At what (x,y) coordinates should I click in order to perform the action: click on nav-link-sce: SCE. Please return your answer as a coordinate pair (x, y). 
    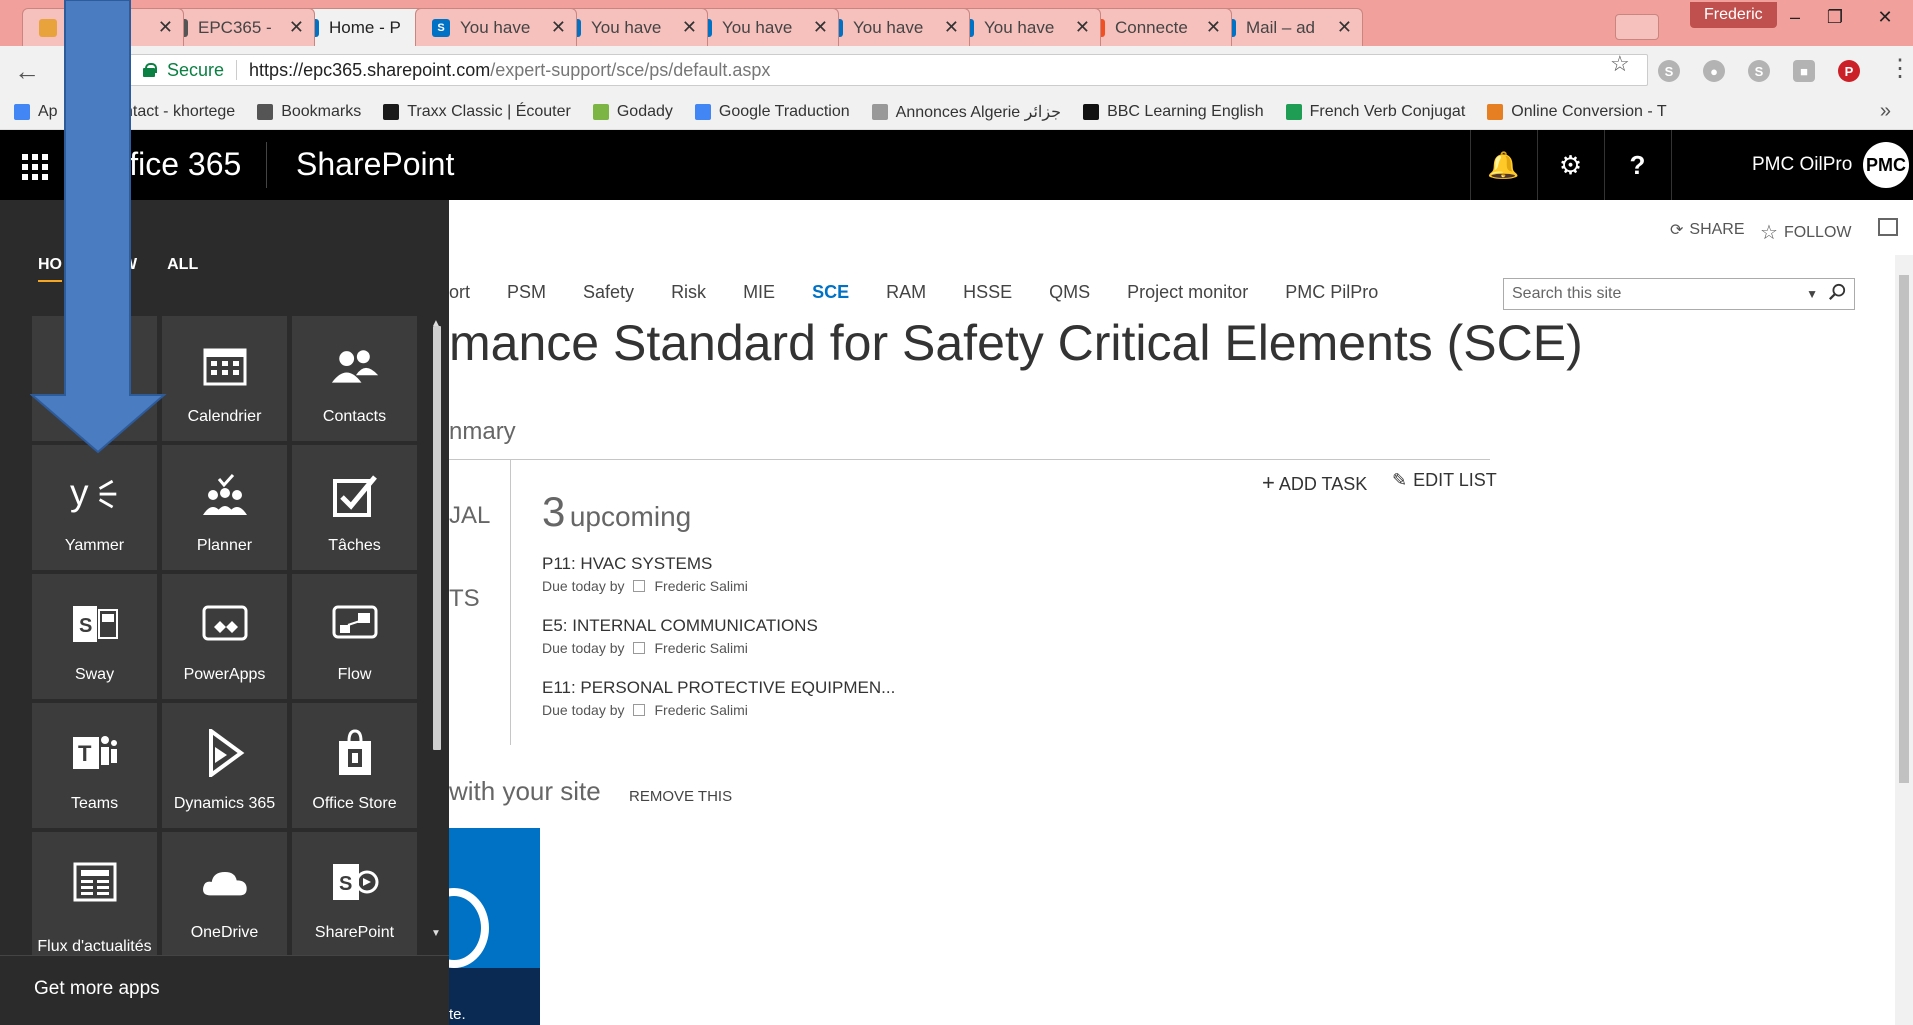
    Looking at the image, I should click on (830, 292).